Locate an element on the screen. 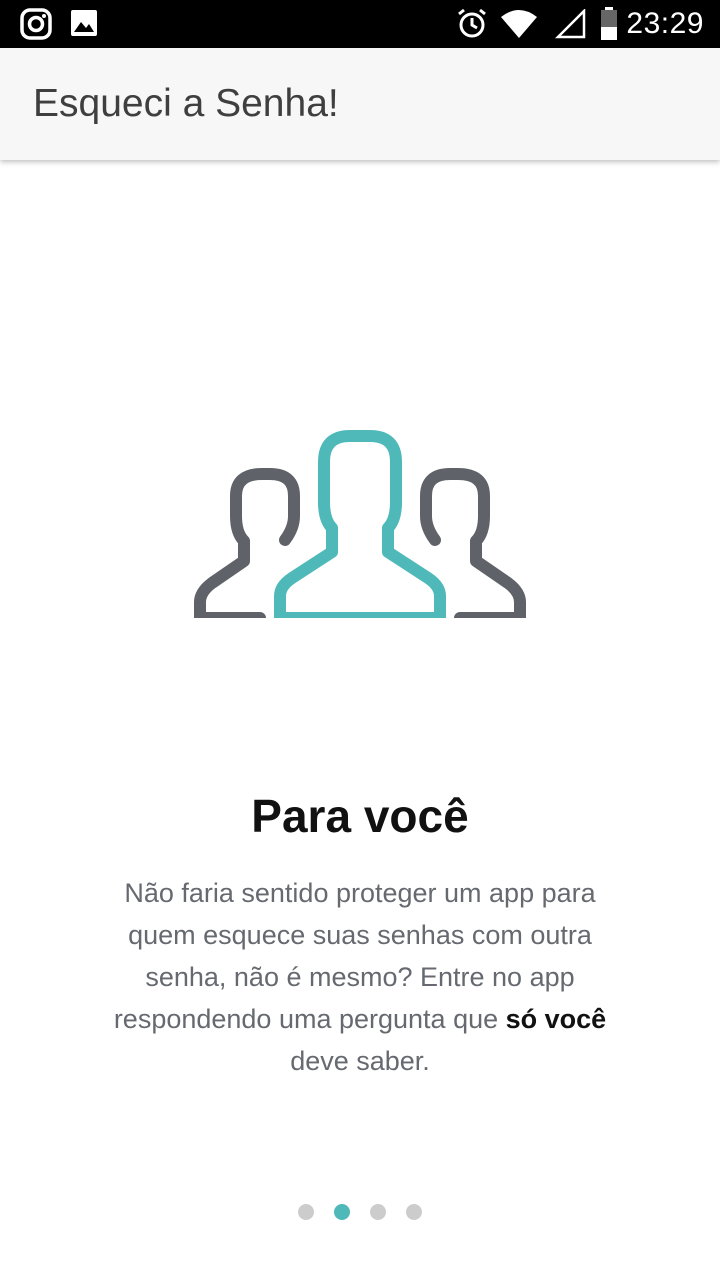 The width and height of the screenshot is (720, 1280). slide-title: Para você is located at coordinates (360, 816).